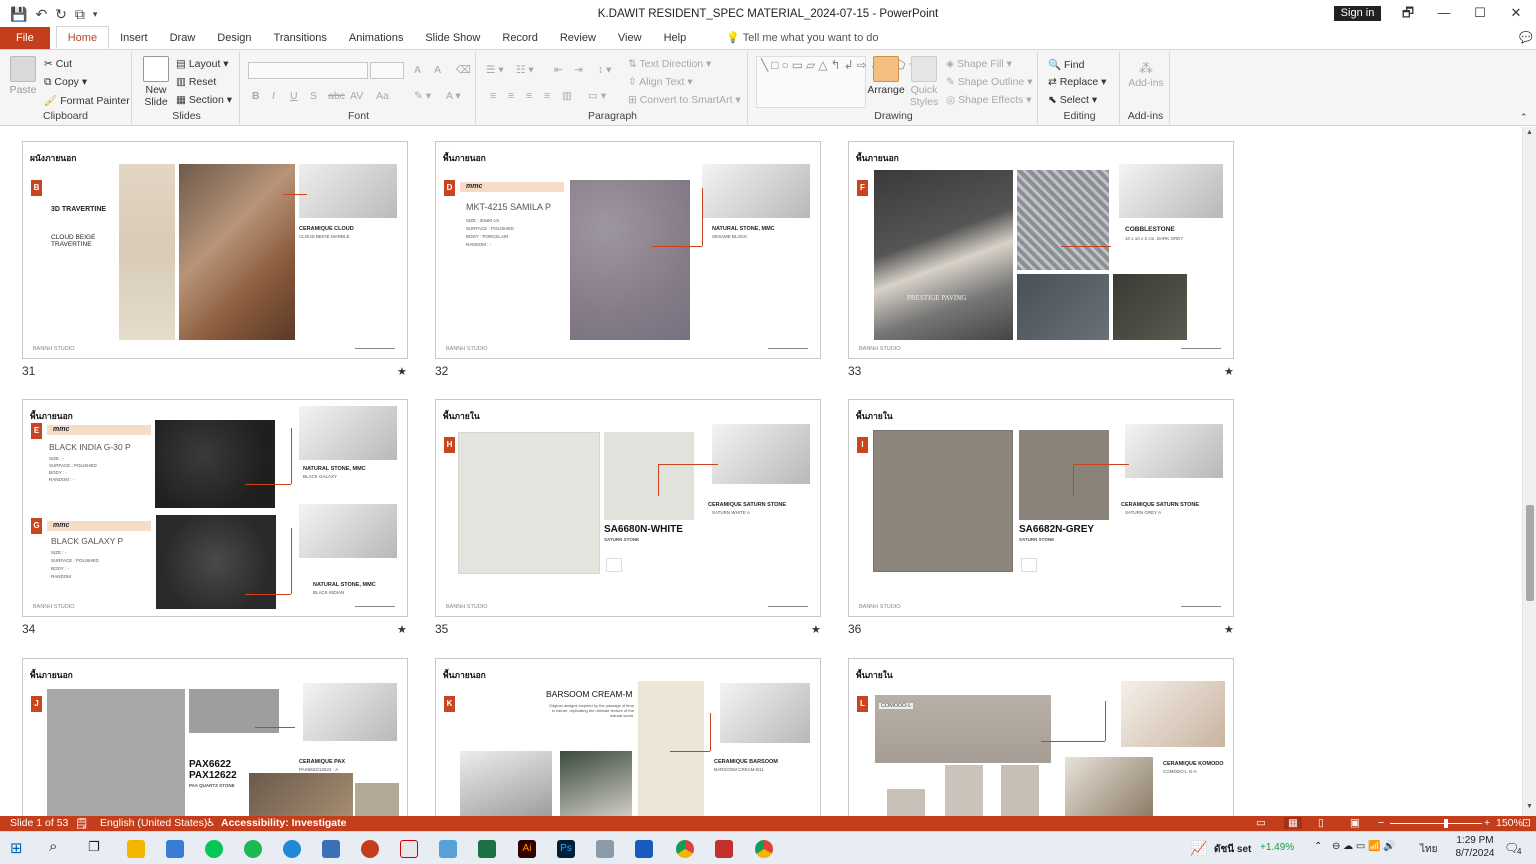 Image resolution: width=1536 pixels, height=864 pixels. I want to click on line-icon, so click(214, 849).